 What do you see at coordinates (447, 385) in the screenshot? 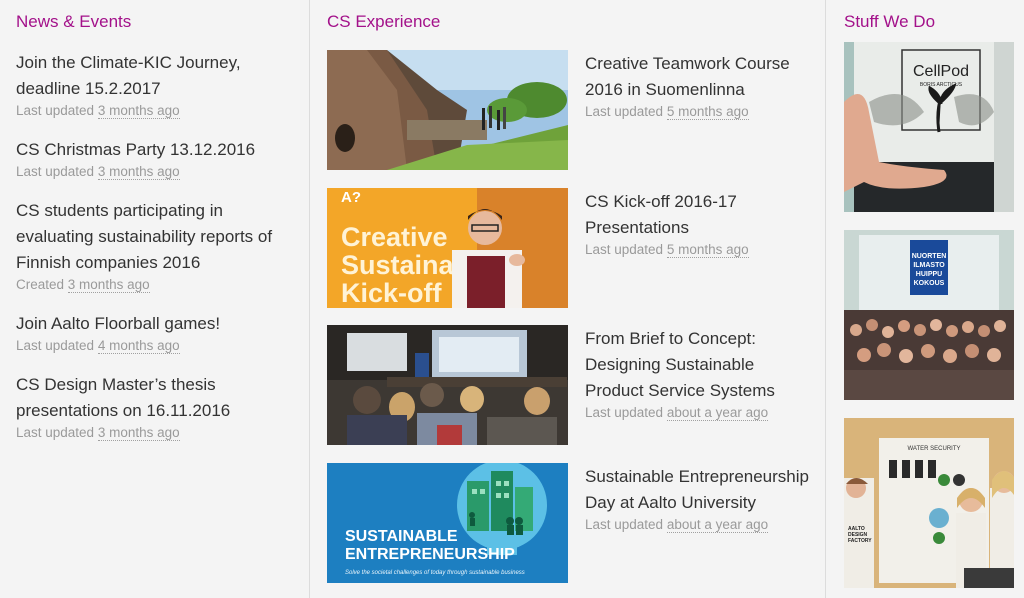
I see `classroom-thumbnail` at bounding box center [447, 385].